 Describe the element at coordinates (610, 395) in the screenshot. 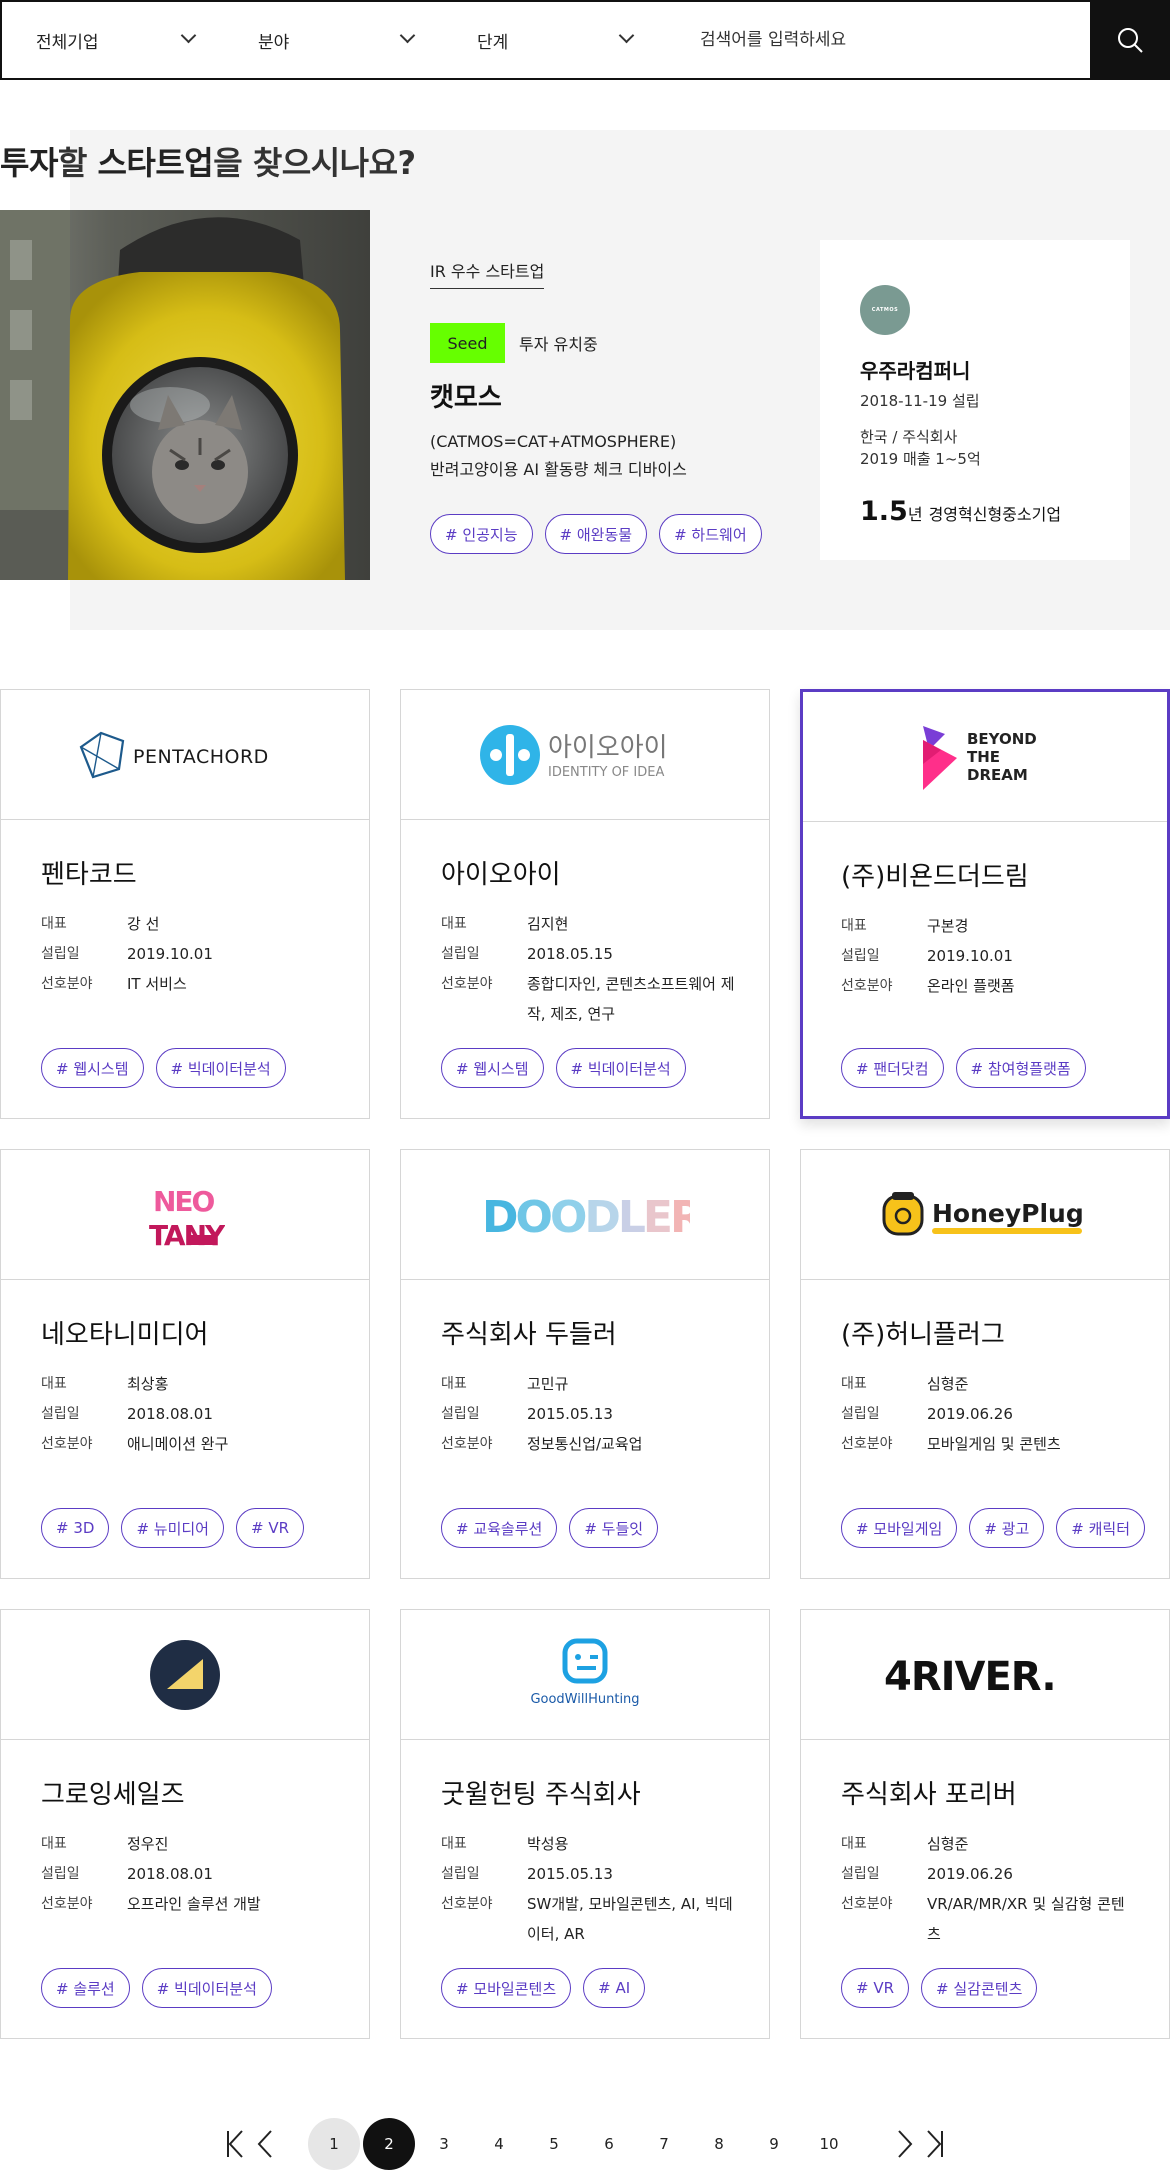

I see `startup-name: 캣모스` at that location.